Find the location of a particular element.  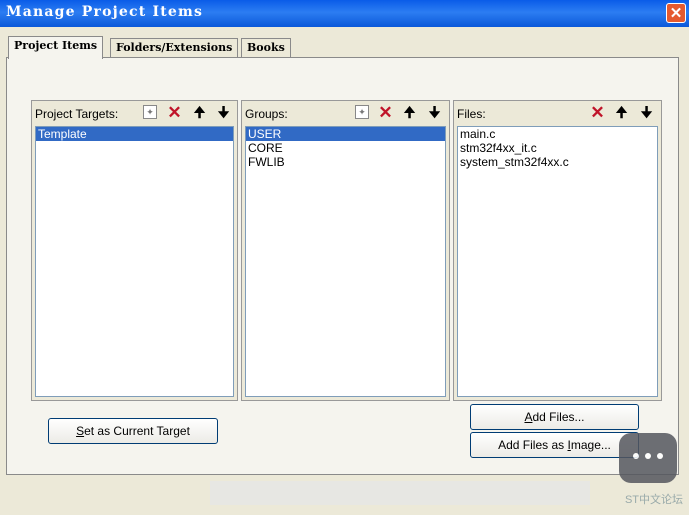

obscured-dialog-buttons is located at coordinates (400, 493).